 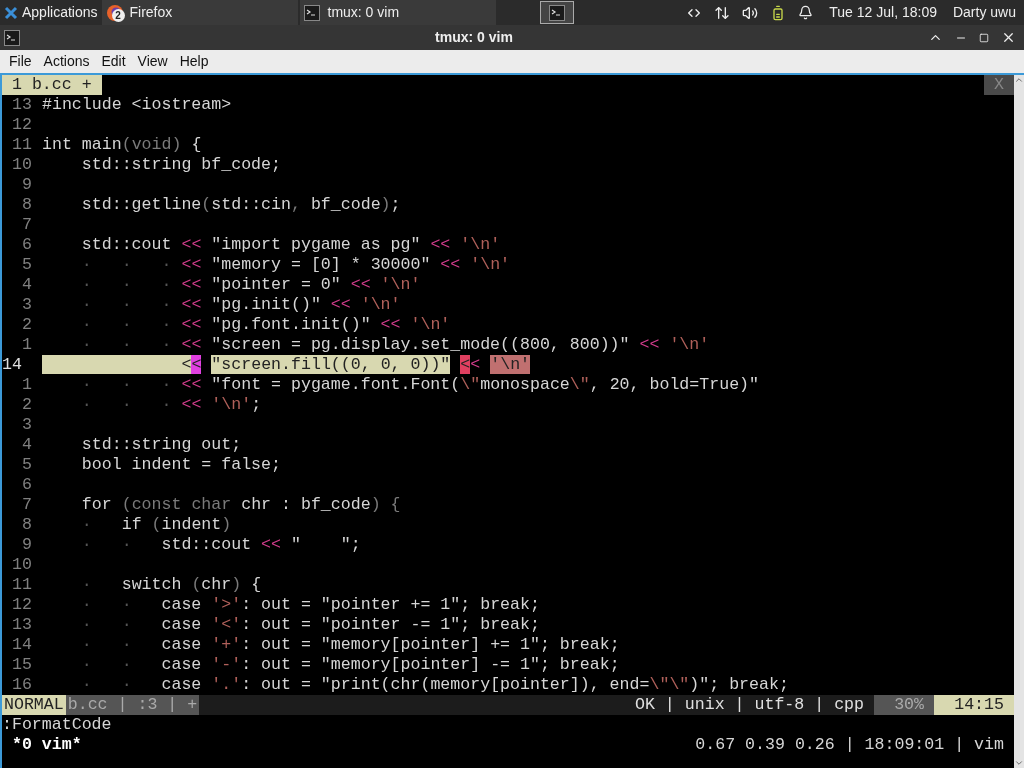 What do you see at coordinates (240, 305) in the screenshot?
I see `code-line: · · · << "pg.init()" << '\n'` at bounding box center [240, 305].